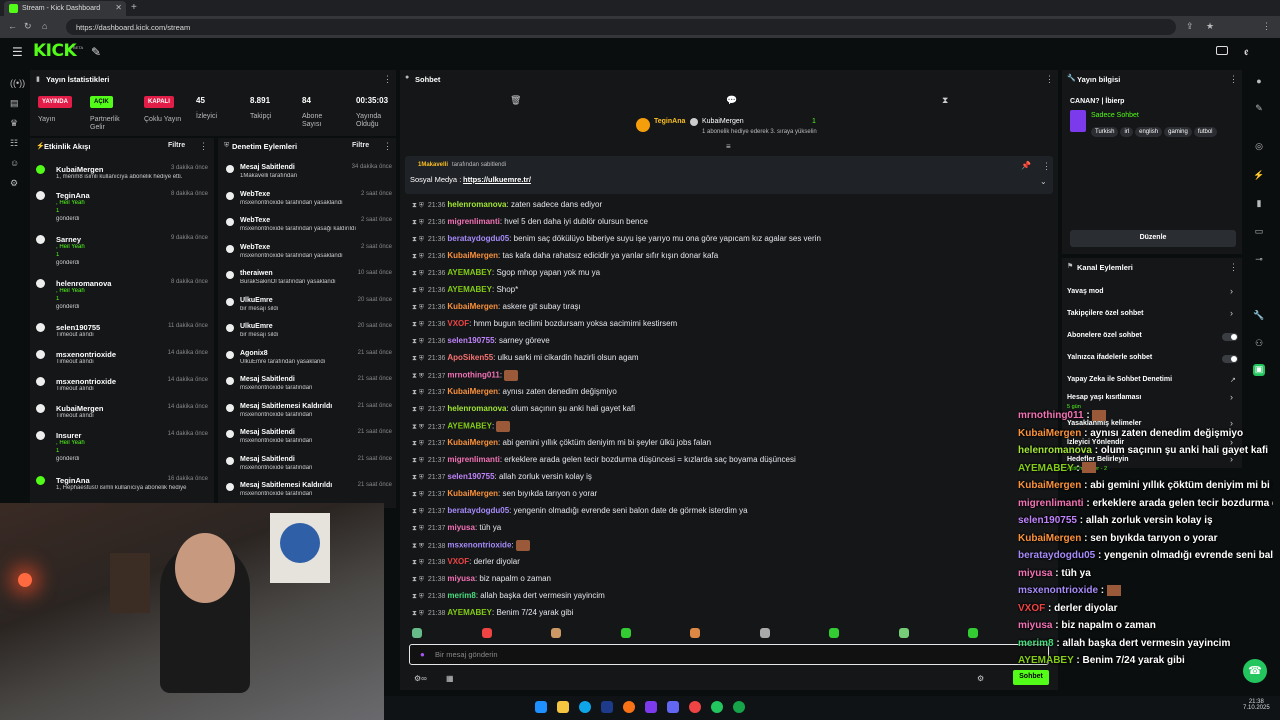 This screenshot has height=720, width=1280. Describe the element at coordinates (83, 283) in the screenshot. I see `event-user: helenromanova` at that location.